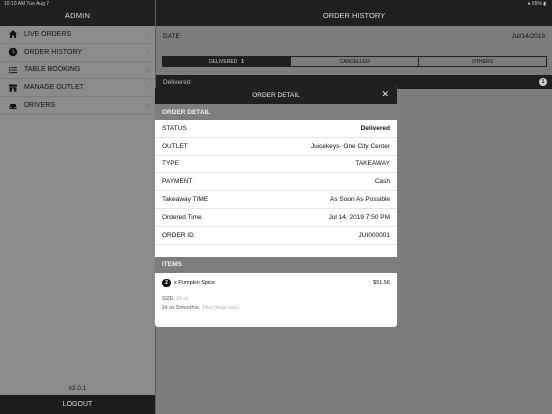 This screenshot has width=552, height=414. Describe the element at coordinates (536, 4) in the screenshot. I see `status-bar-battery: ● 55% ▮` at that location.